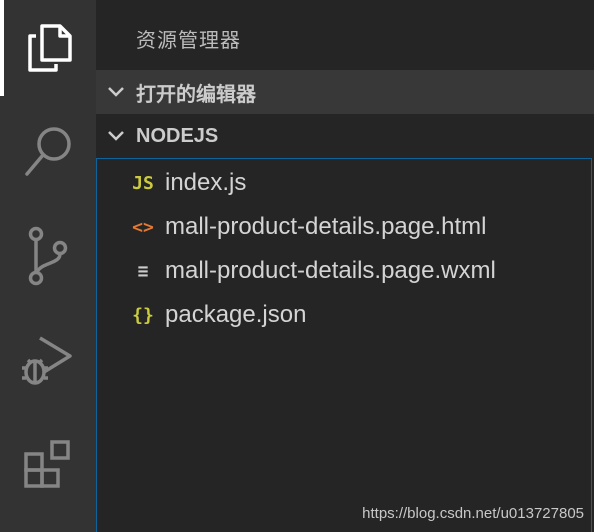 This screenshot has height=532, width=594. Describe the element at coordinates (177, 135) in the screenshot. I see `workspace-folder-label: NODEJS` at that location.